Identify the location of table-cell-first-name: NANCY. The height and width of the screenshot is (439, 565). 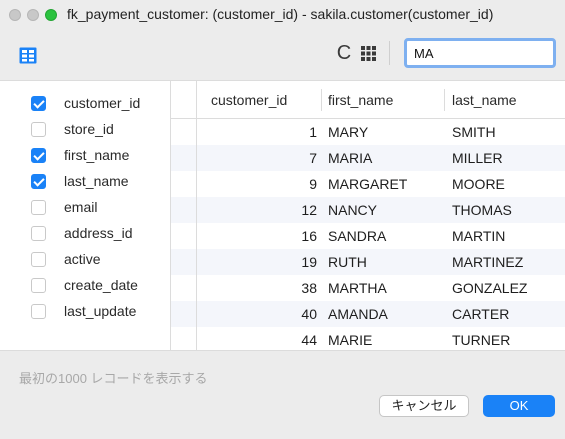
(353, 210).